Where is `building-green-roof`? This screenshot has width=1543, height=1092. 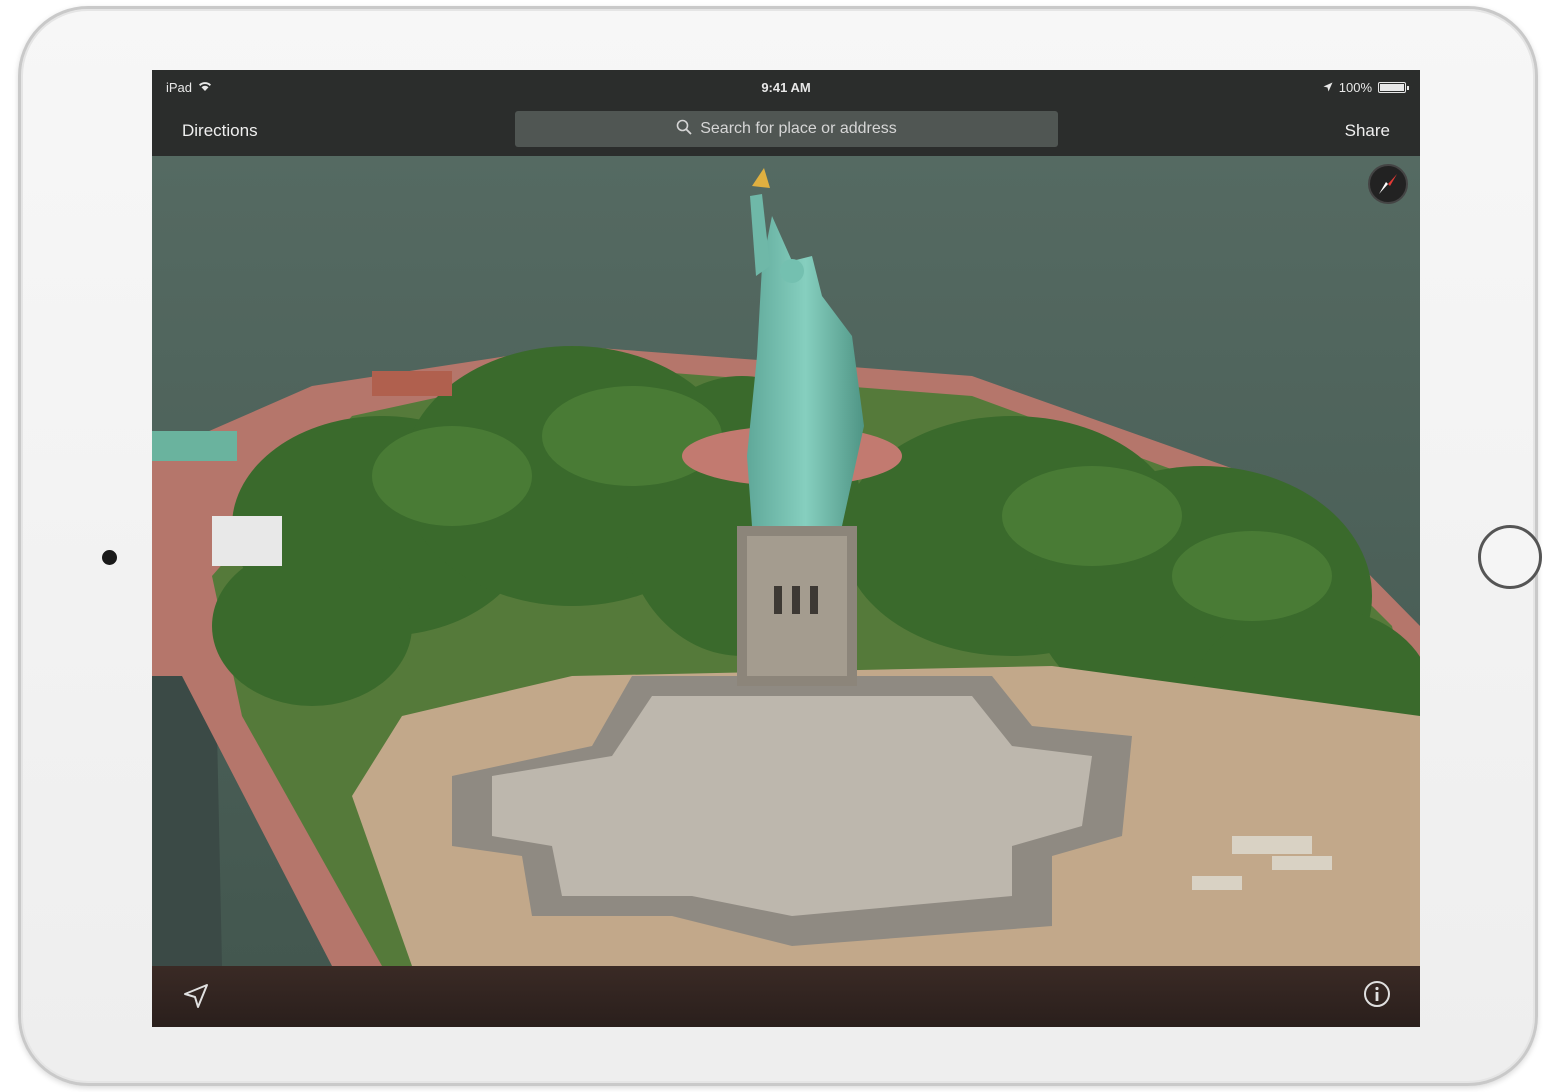 building-green-roof is located at coordinates (194, 446).